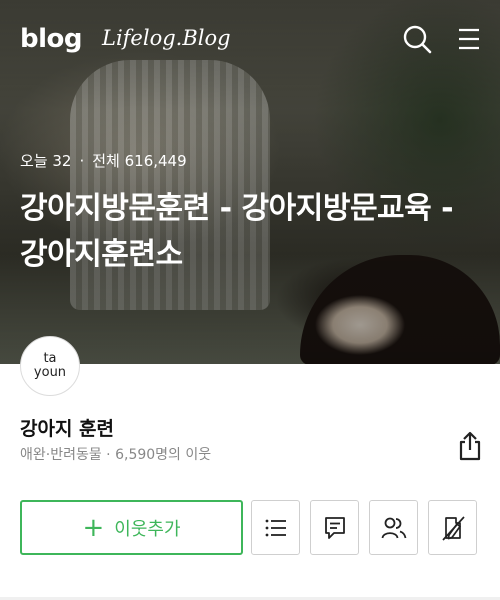 Image resolution: width=500 pixels, height=600 pixels. Describe the element at coordinates (237, 231) in the screenshot. I see `blog-cover-title: 강아지방문훈련 - 강아지방문교육 - 강아지훈련소` at that location.